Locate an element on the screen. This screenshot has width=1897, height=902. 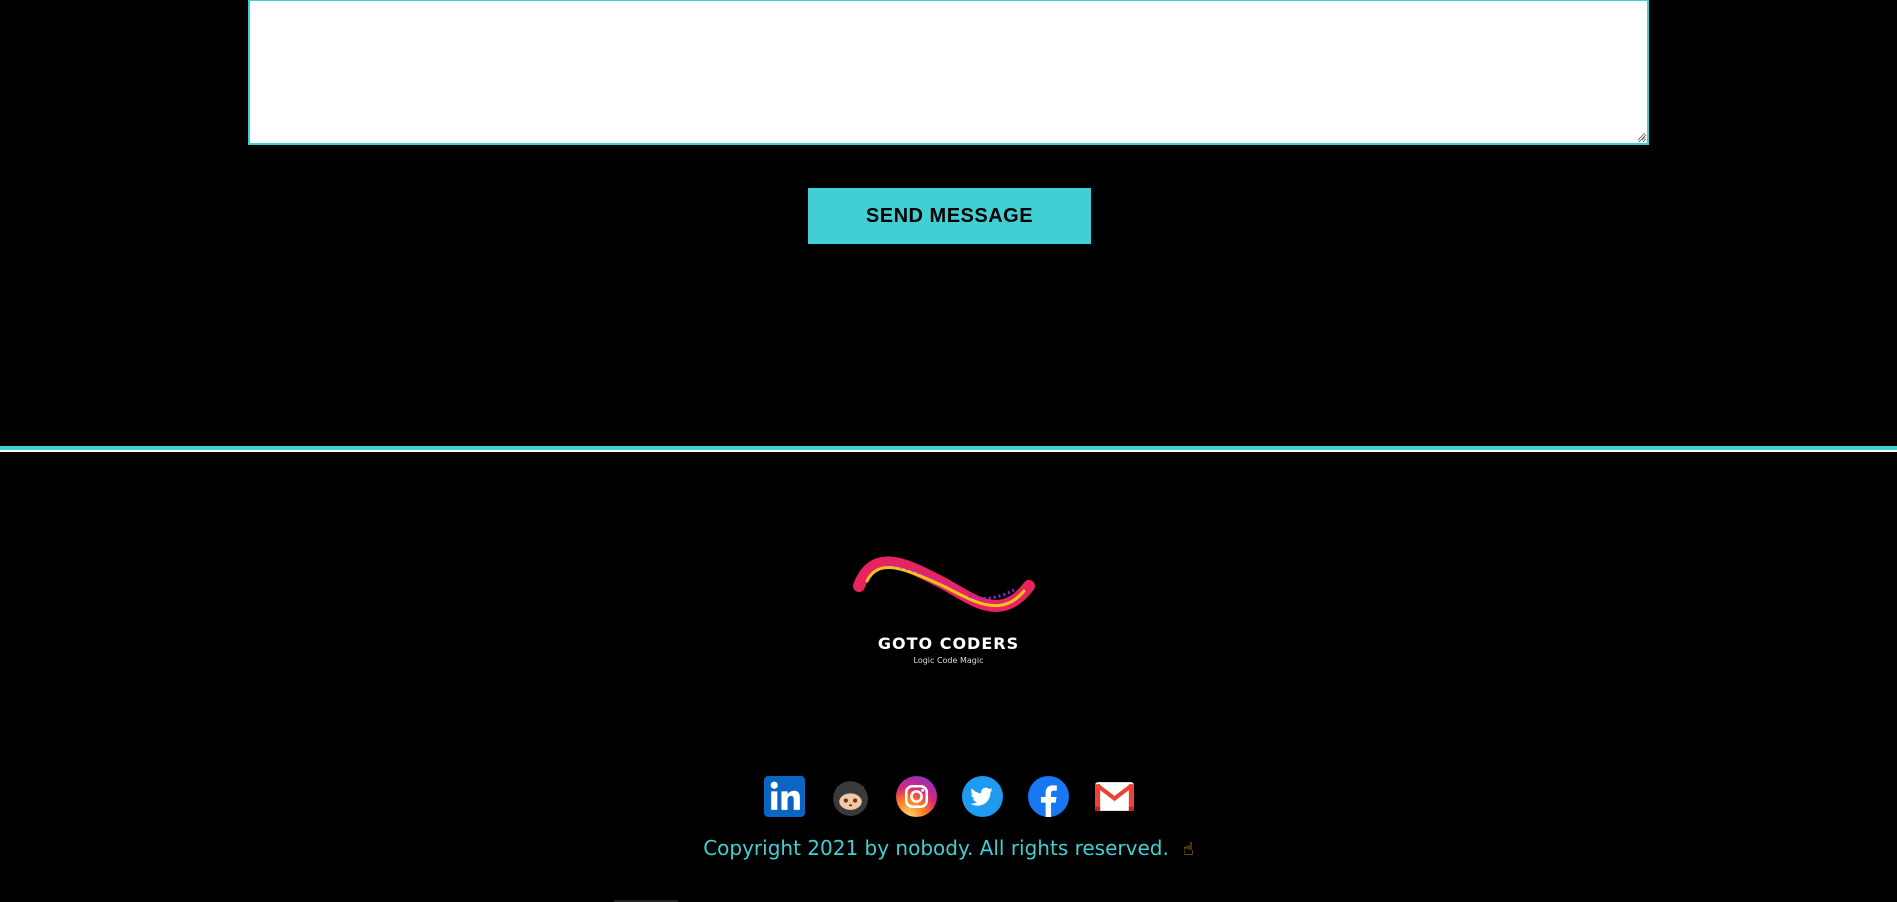
gmail-link is located at coordinates (1114, 796).